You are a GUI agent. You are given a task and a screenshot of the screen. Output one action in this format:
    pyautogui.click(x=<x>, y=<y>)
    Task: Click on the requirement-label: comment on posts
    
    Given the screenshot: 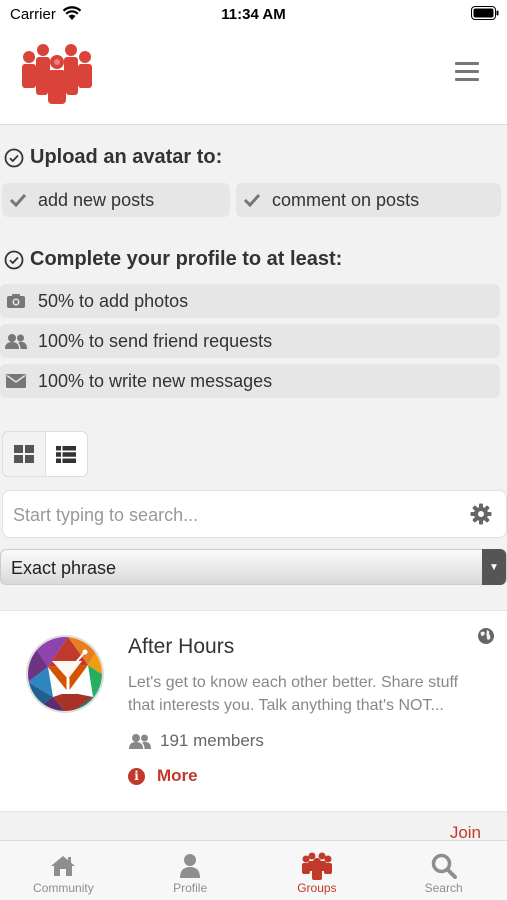 What is the action you would take?
    pyautogui.click(x=346, y=199)
    